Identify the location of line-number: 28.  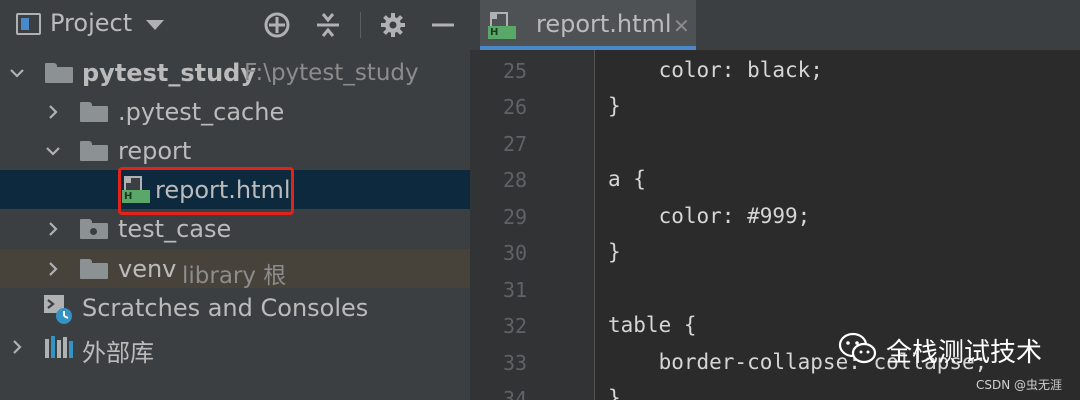
(515, 180).